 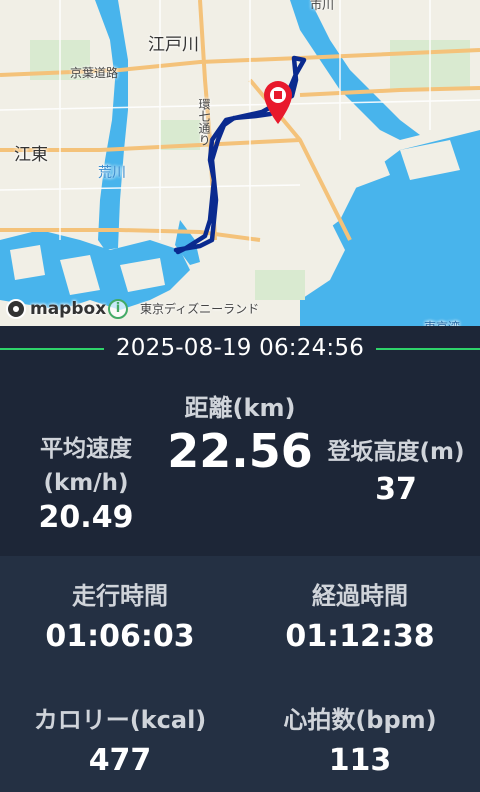 I want to click on distance-label: 距離(km), so click(x=240, y=408).